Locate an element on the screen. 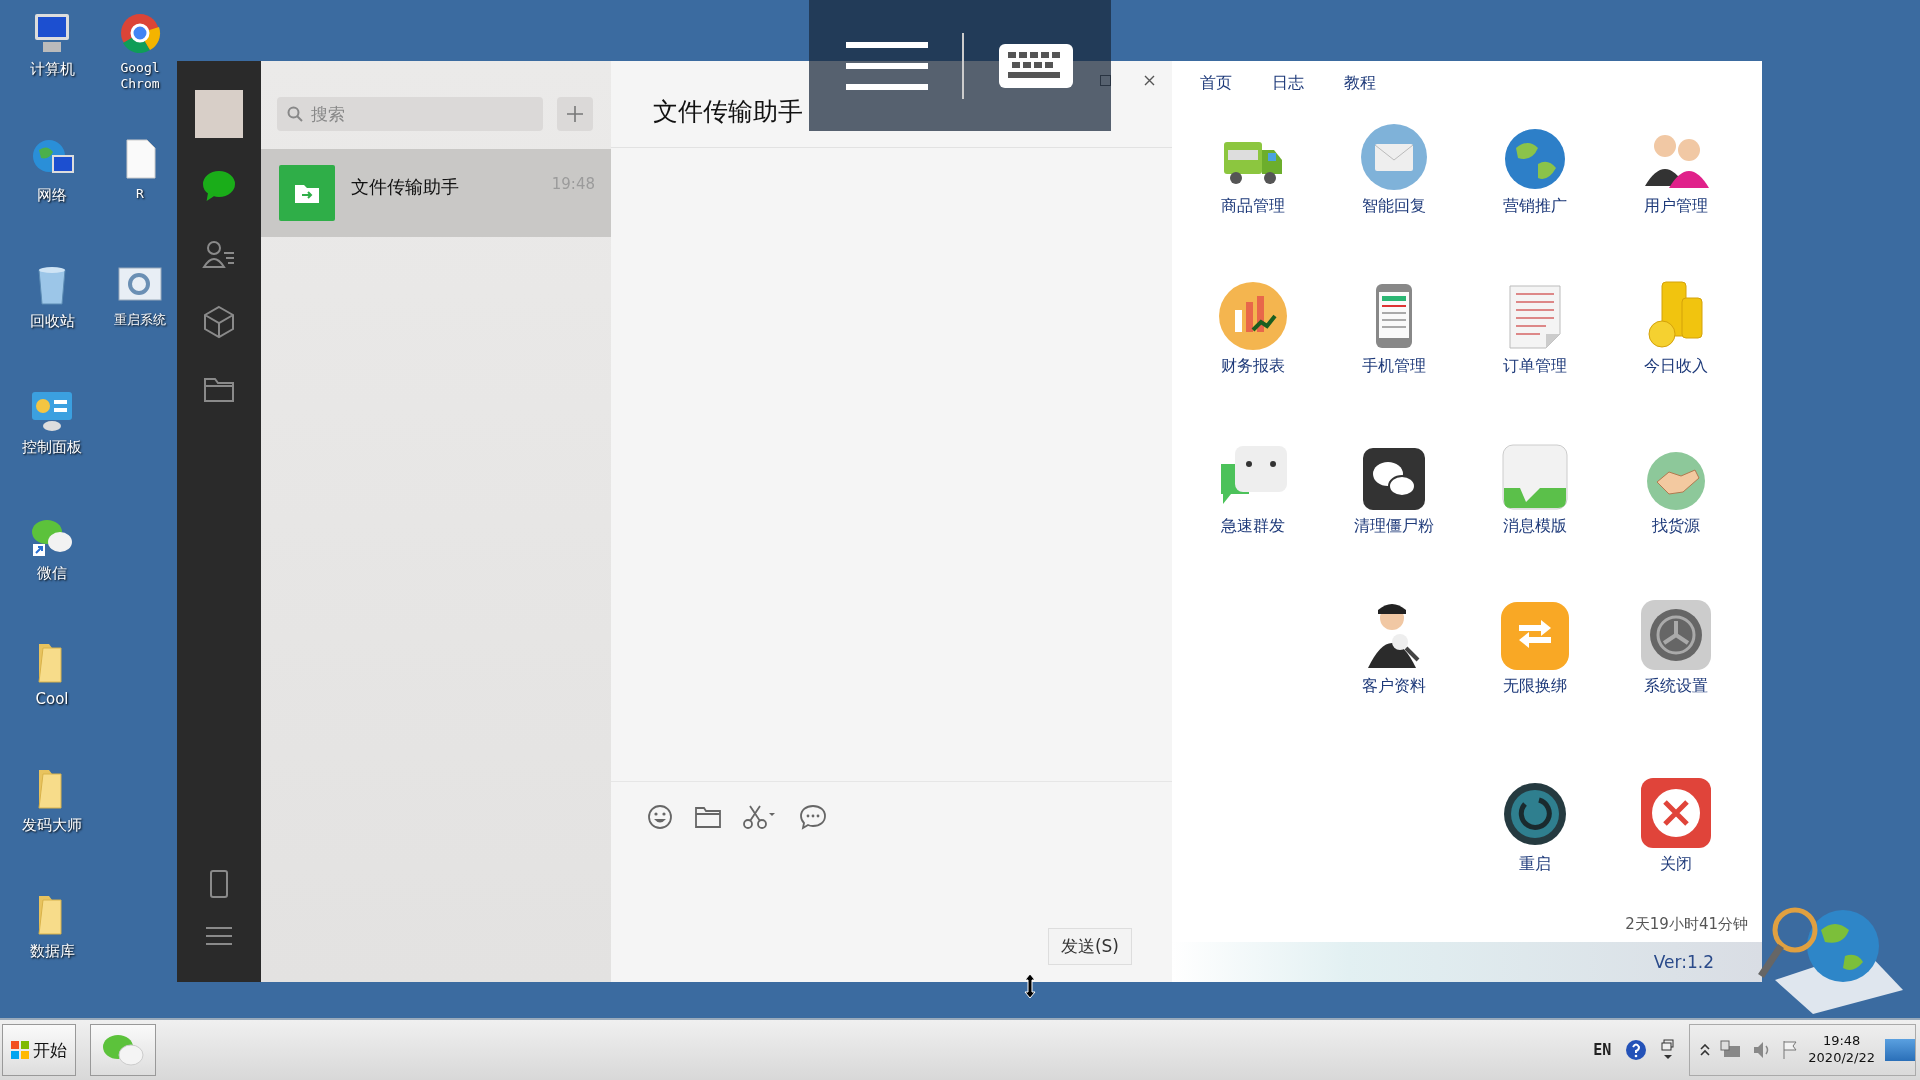 The image size is (1920, 1080). settings-icon is located at coordinates (1675, 635).